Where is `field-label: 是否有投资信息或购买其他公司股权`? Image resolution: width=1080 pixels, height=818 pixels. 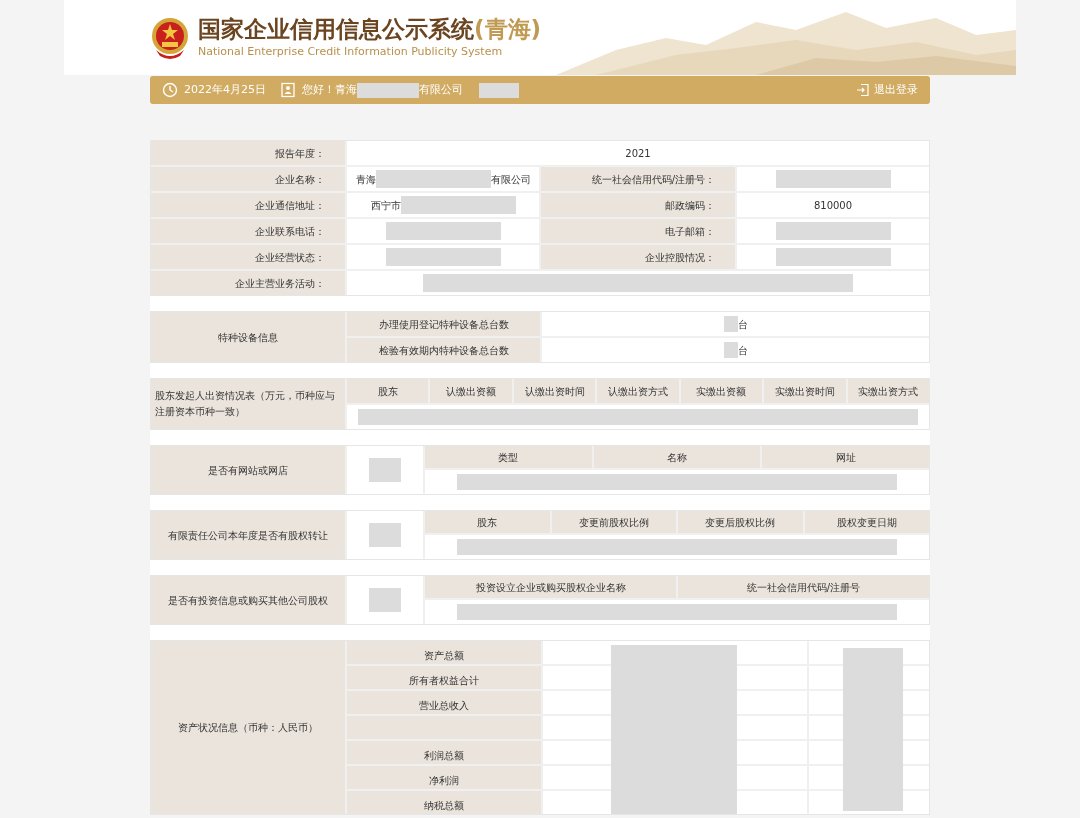
field-label: 是否有投资信息或购买其他公司股权 is located at coordinates (248, 600).